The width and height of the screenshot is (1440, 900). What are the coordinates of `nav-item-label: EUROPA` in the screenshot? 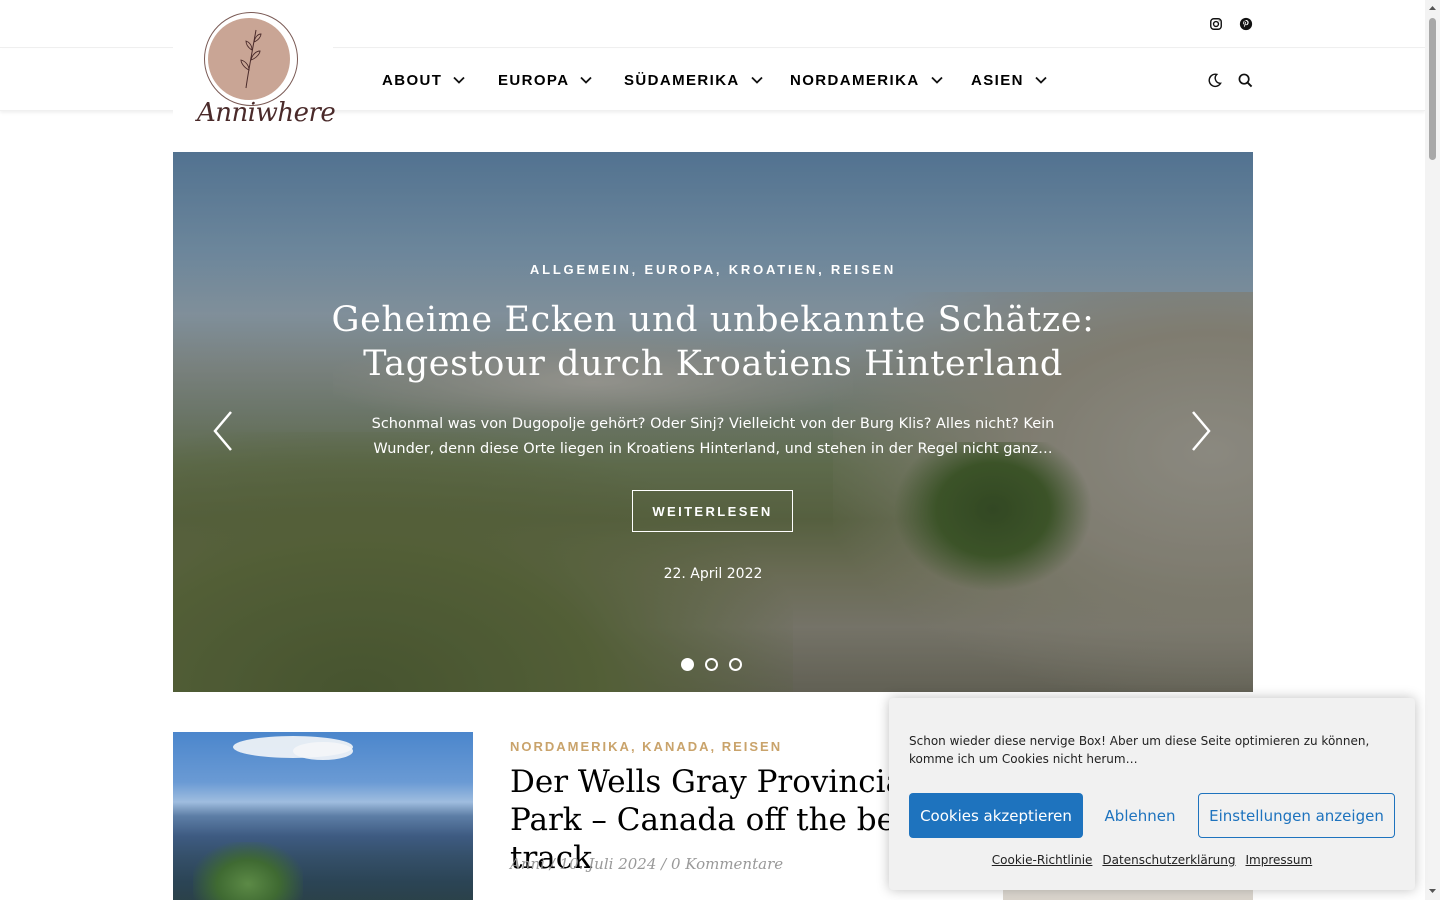 It's located at (534, 80).